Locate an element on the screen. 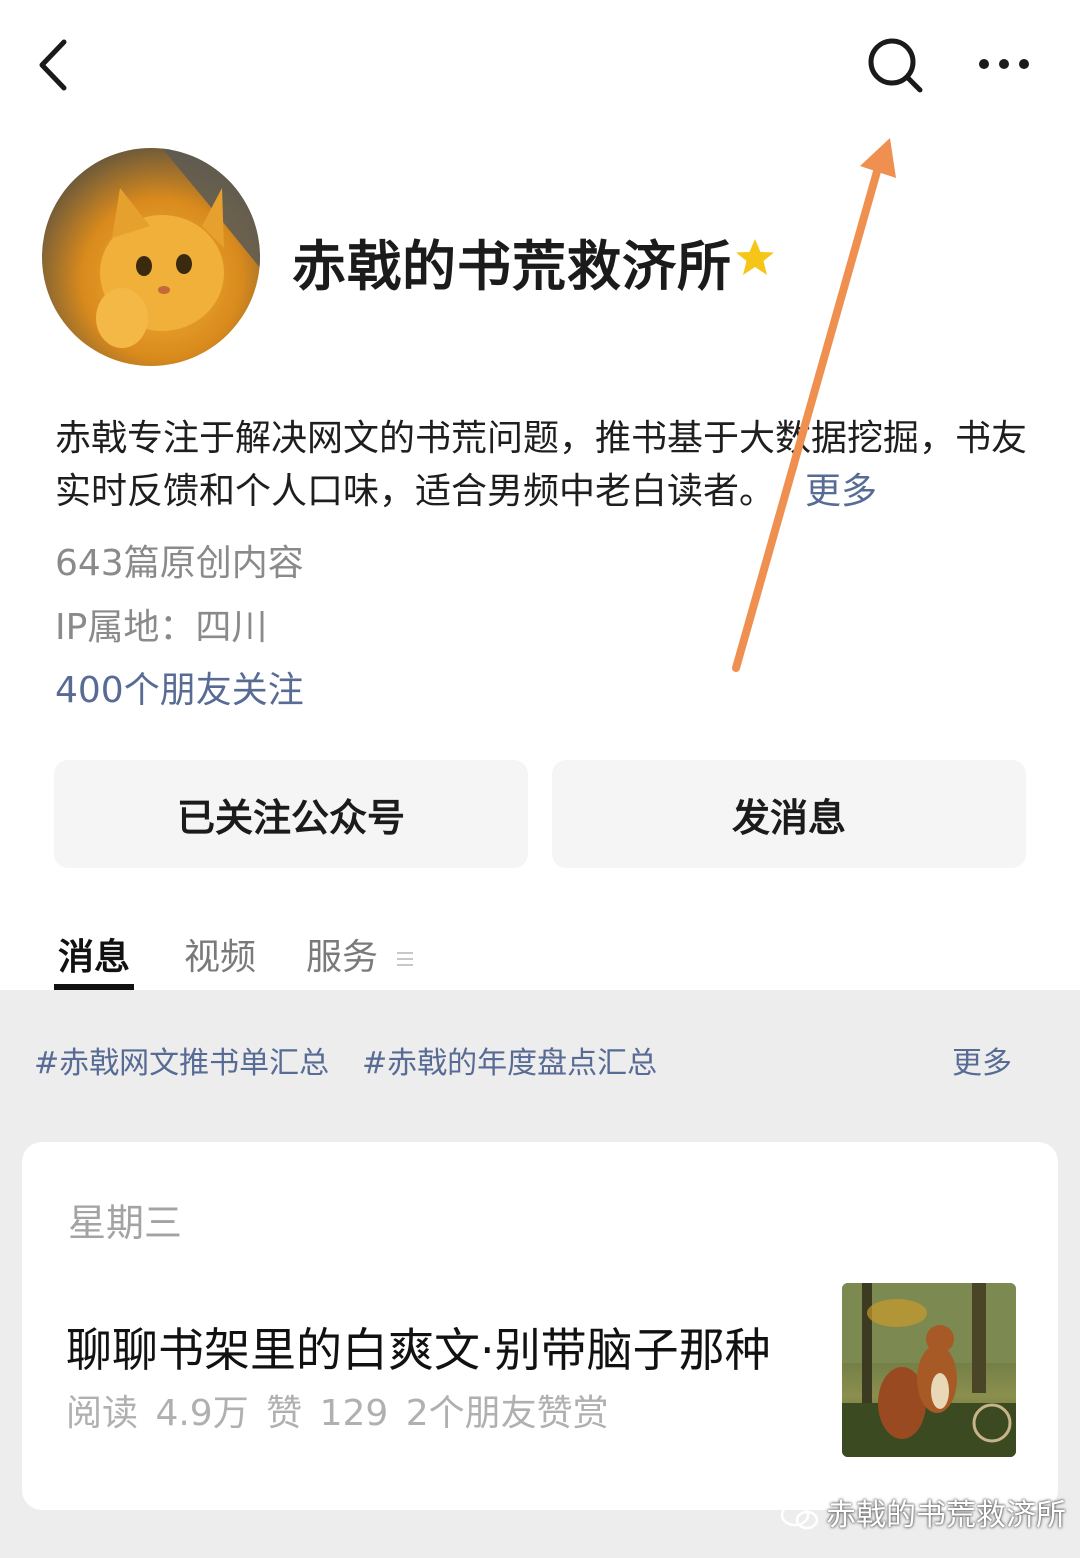  follow-button: 已关注公众号 is located at coordinates (291, 814).